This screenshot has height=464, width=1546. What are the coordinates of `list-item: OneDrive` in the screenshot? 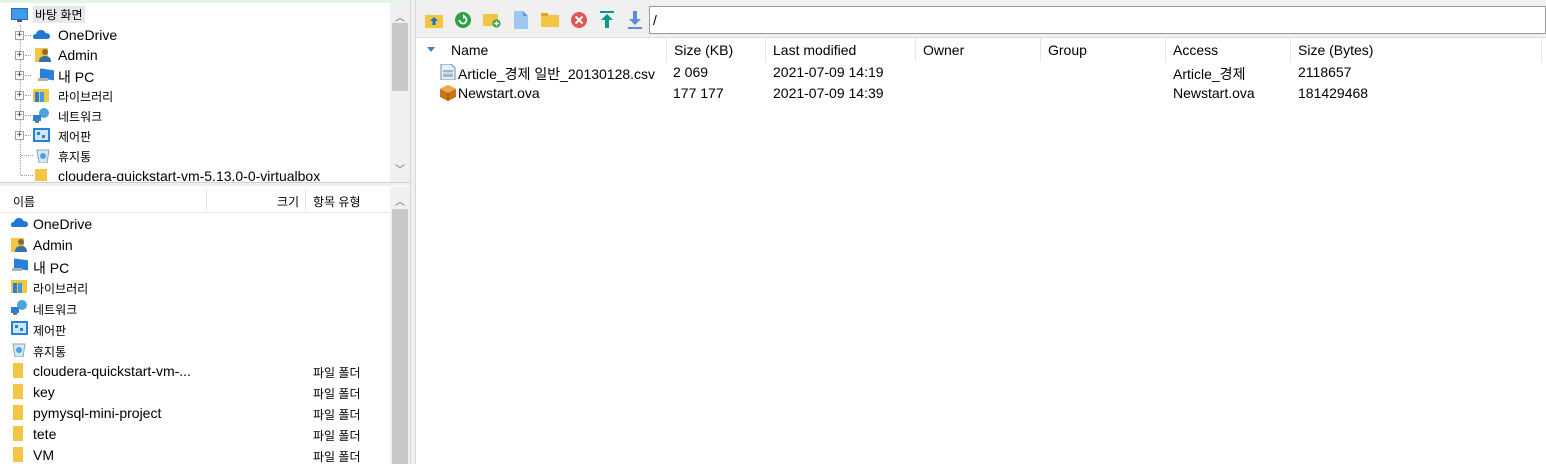 It's located at (195, 223).